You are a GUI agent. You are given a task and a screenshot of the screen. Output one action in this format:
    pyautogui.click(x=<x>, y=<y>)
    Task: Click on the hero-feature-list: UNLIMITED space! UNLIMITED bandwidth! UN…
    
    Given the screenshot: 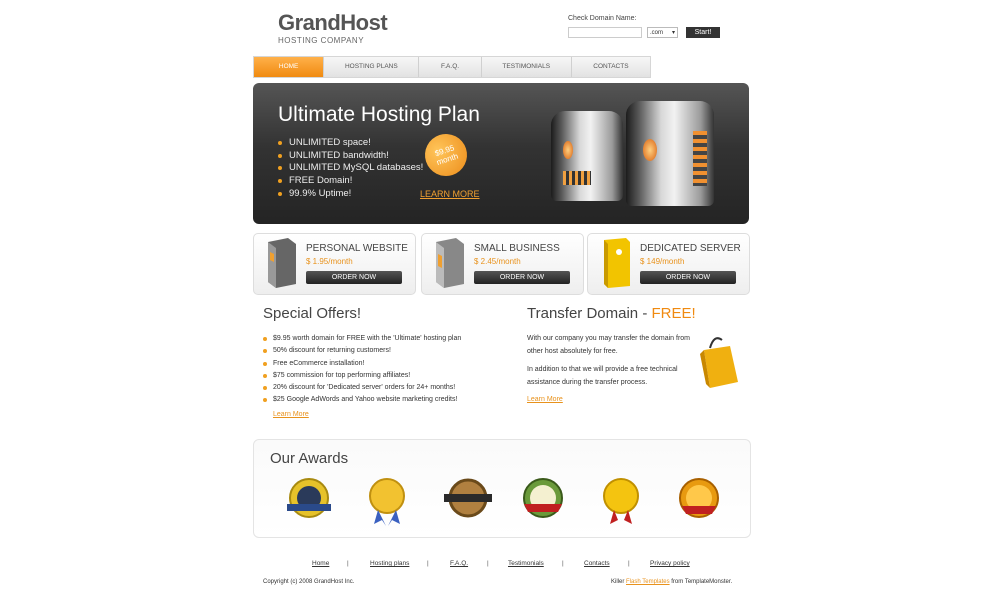 What is the action you would take?
    pyautogui.click(x=350, y=169)
    